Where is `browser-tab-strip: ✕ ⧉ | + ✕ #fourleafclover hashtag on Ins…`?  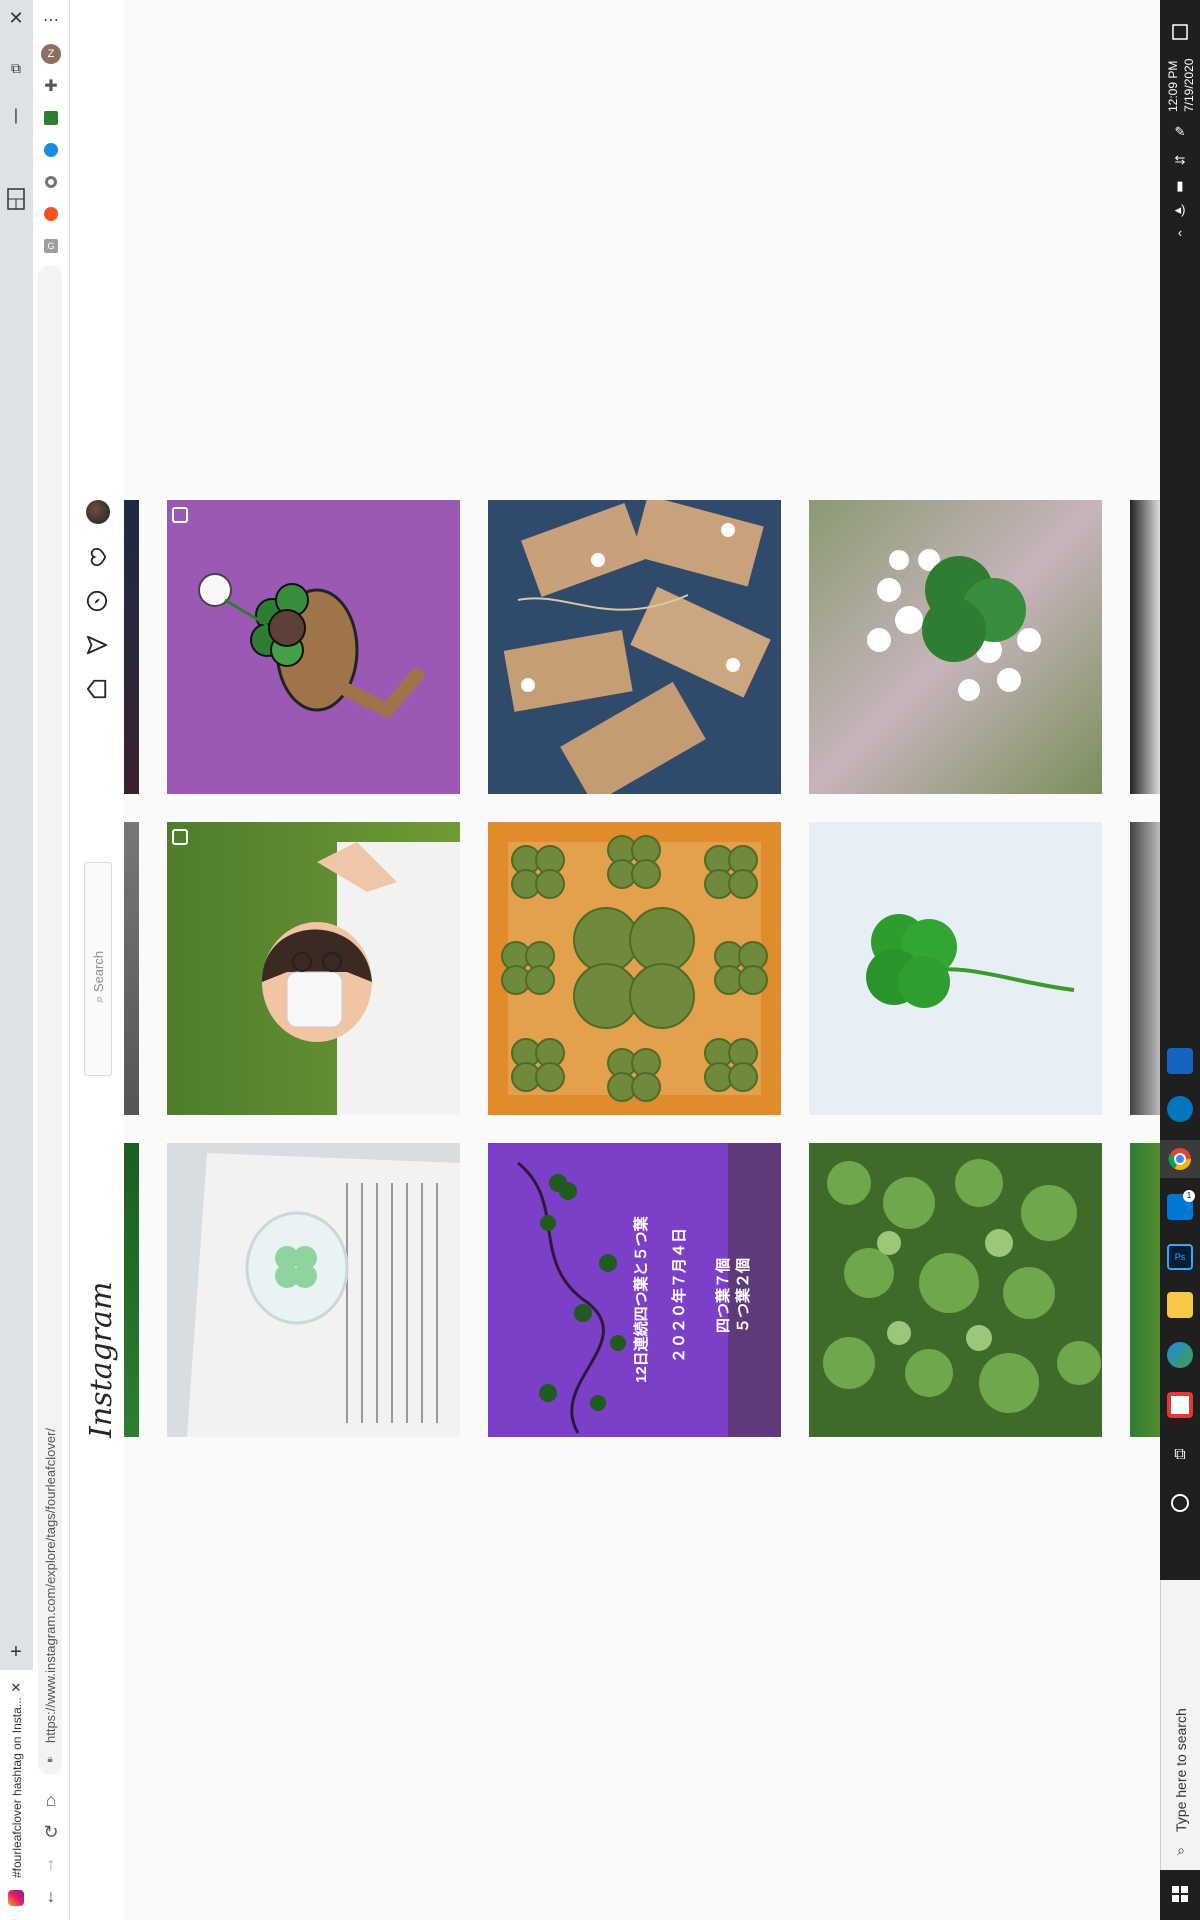 browser-tab-strip: ✕ ⧉ | + ✕ #fourleafclover hashtag on Ins… is located at coordinates (16, 960).